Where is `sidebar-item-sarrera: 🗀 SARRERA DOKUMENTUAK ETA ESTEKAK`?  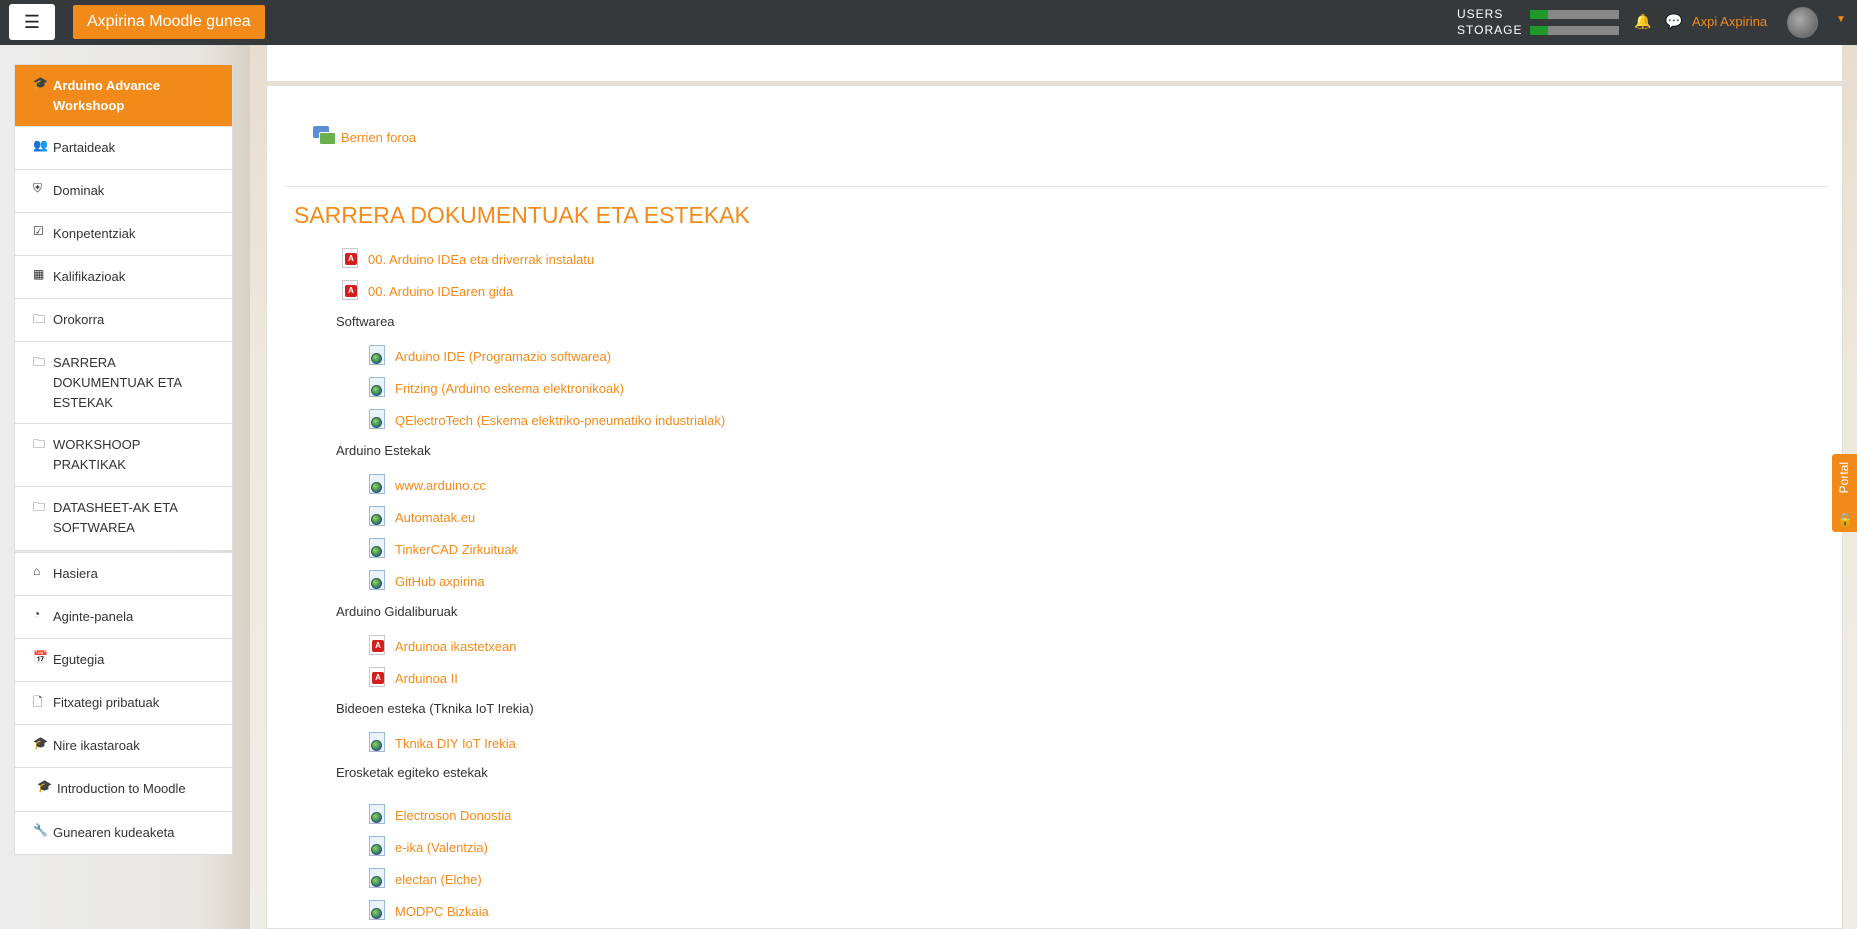
sidebar-item-sarrera: 🗀 SARRERA DOKUMENTUAK ETA ESTEKAK is located at coordinates (123, 383).